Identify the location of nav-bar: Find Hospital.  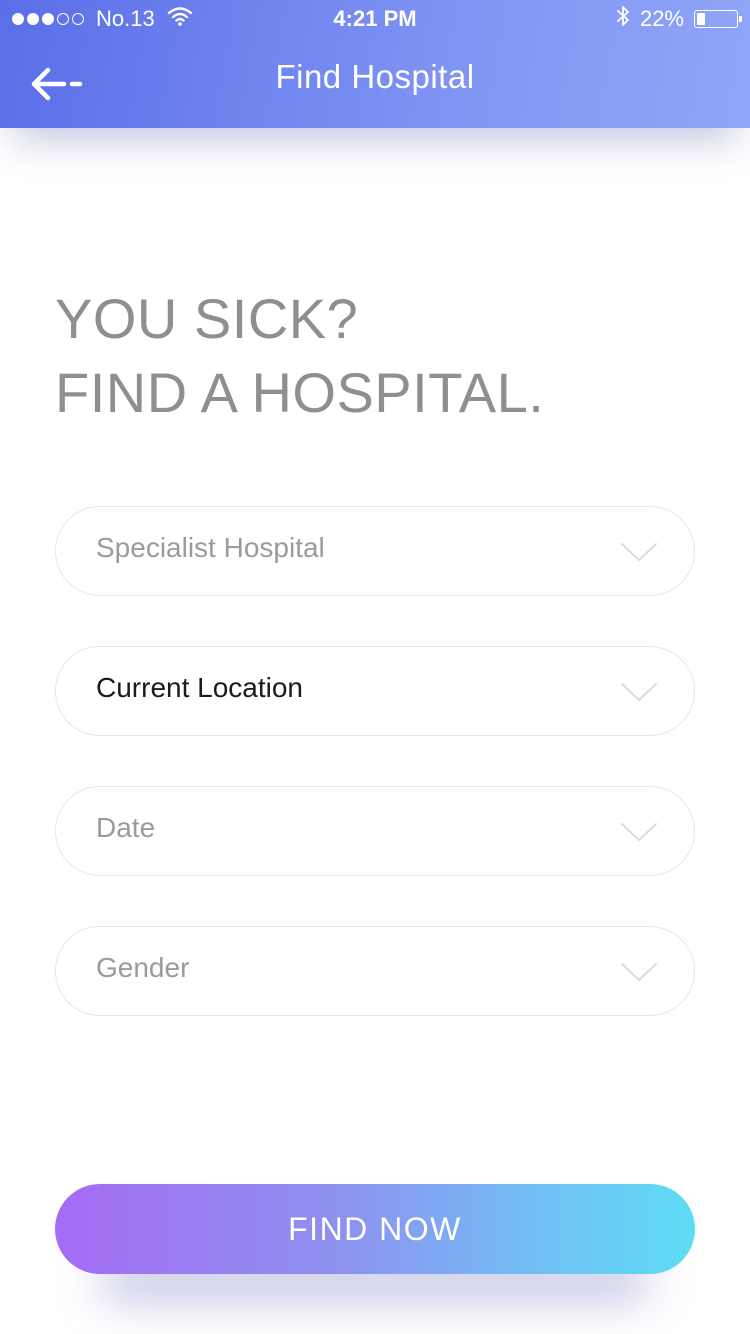
(375, 84).